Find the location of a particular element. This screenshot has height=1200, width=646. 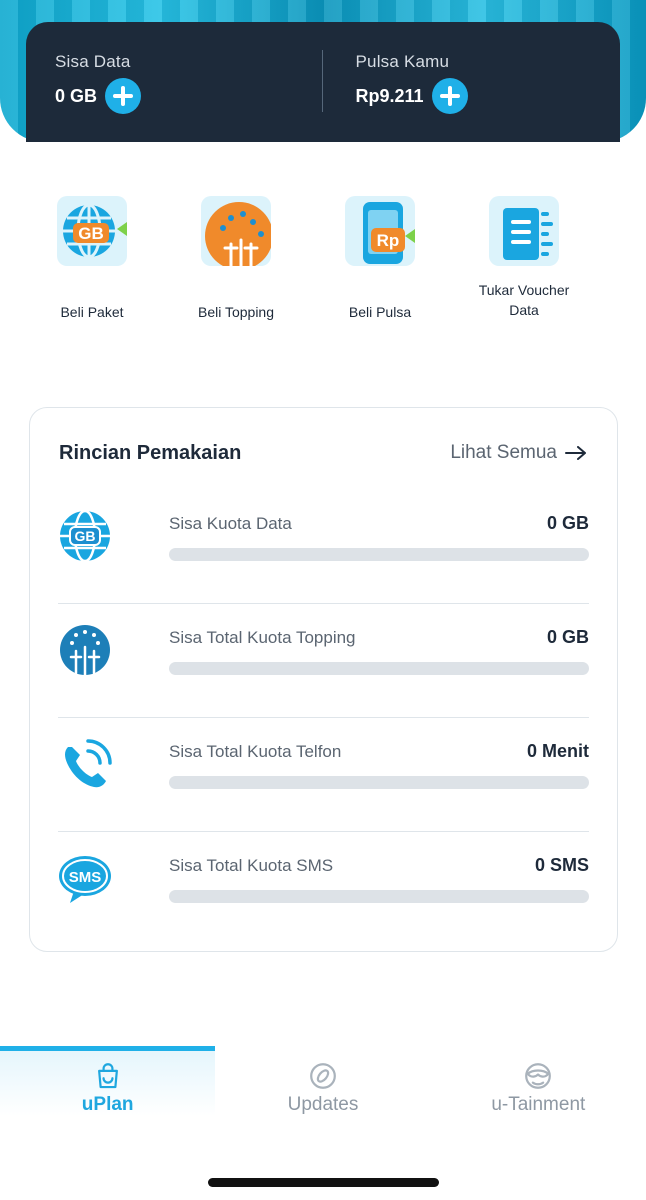

phone-call-icon is located at coordinates (88, 763).